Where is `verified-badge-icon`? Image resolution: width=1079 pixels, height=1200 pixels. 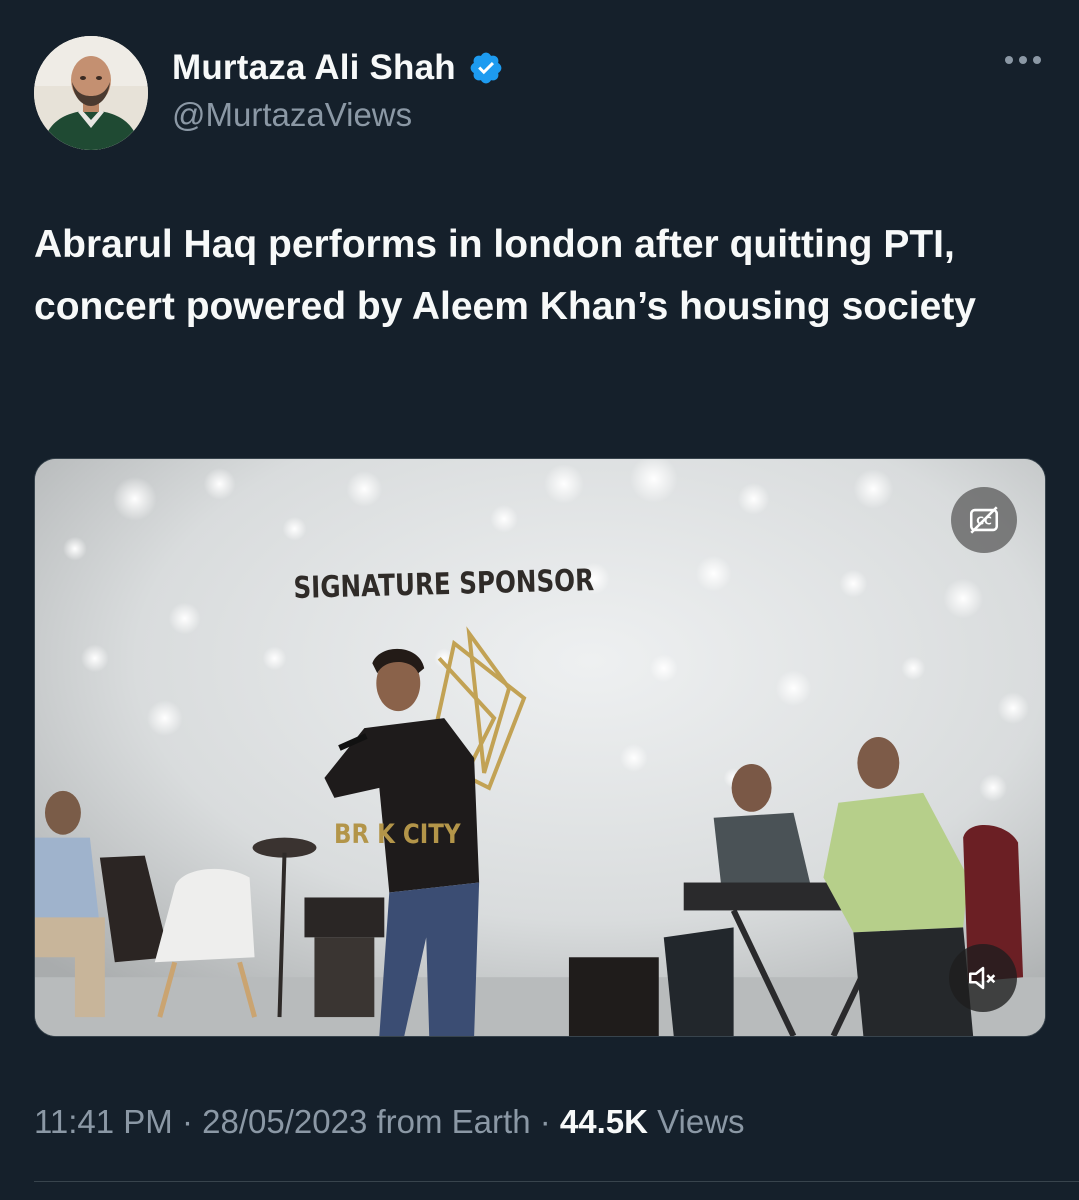
verified-badge-icon is located at coordinates (486, 68).